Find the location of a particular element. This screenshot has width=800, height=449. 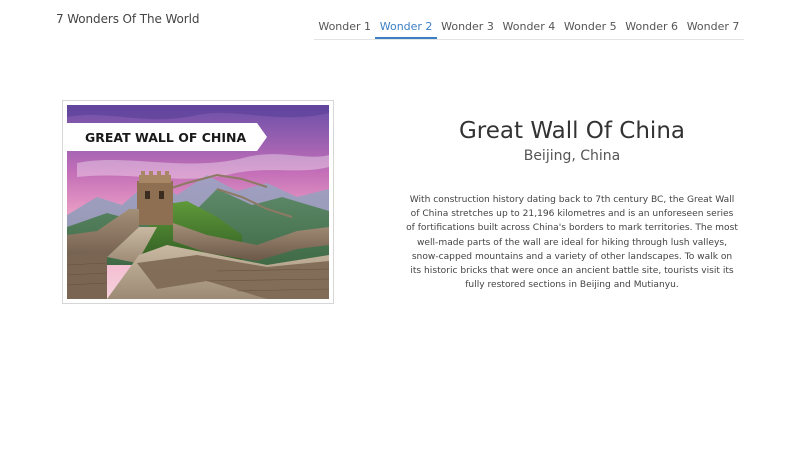

great-wall-photo: GREAT WALL OF CHINA is located at coordinates (198, 202).